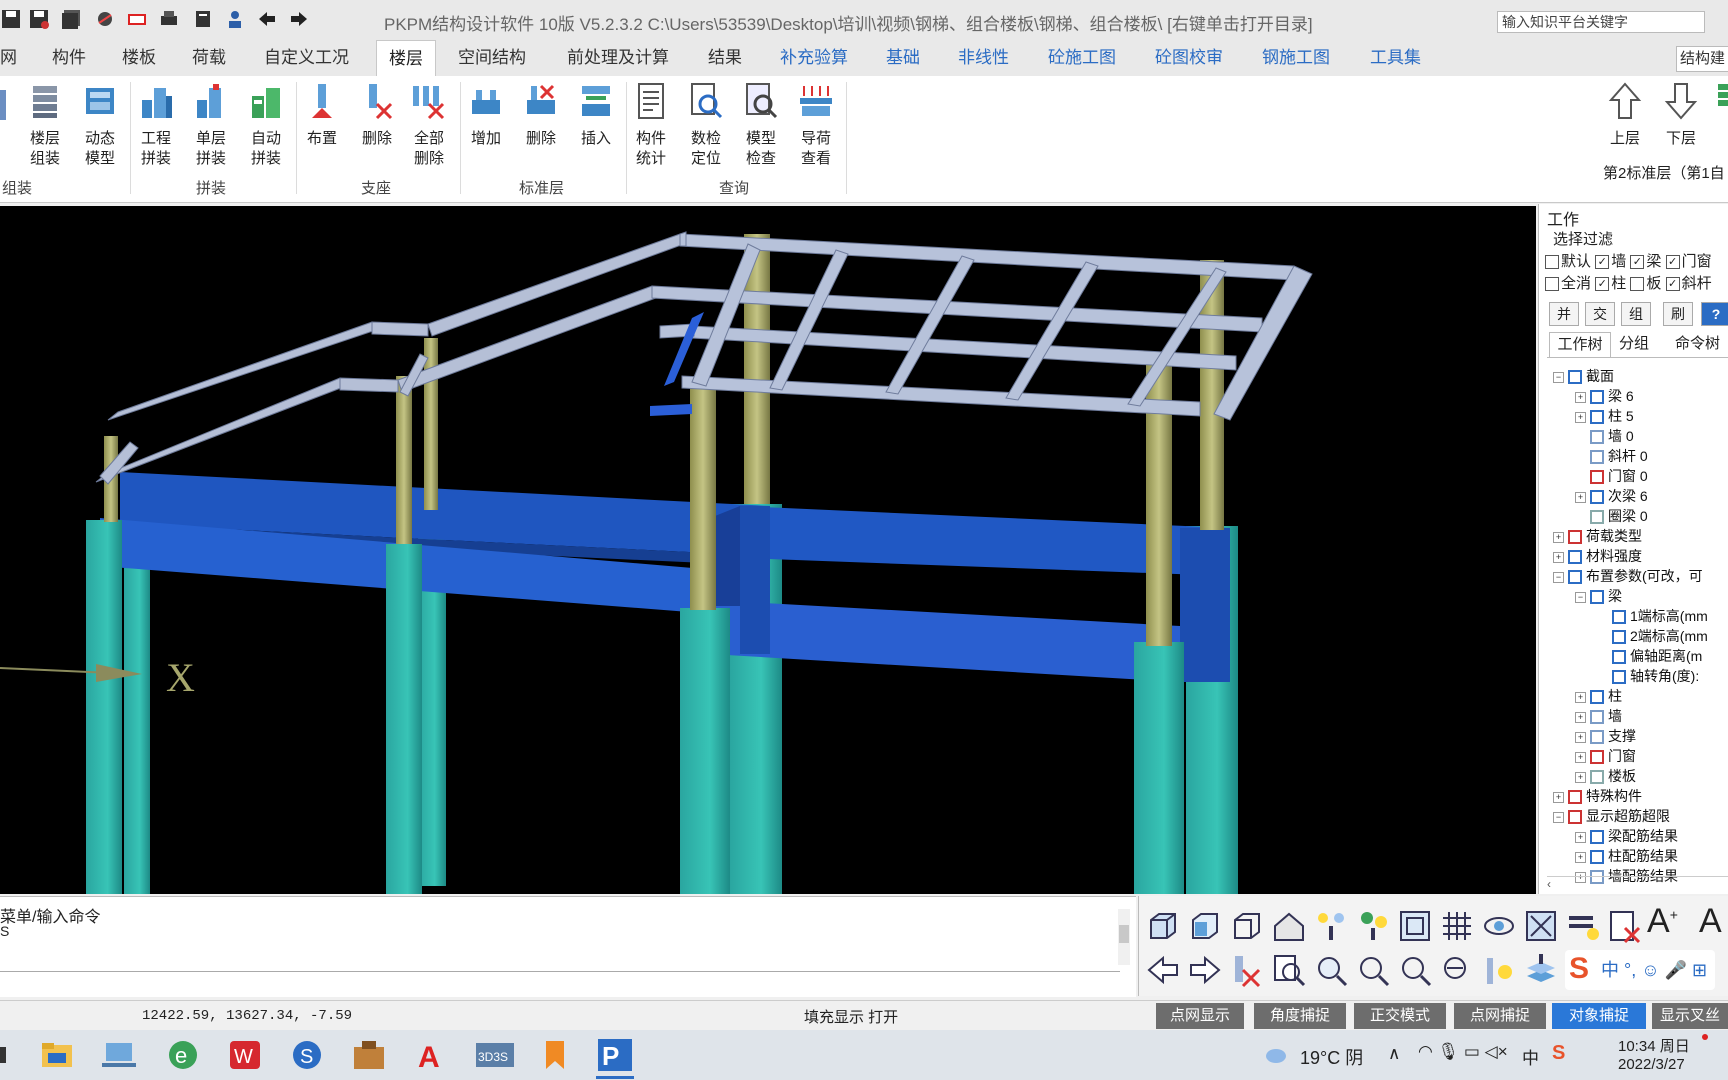 This screenshot has width=1728, height=1080. What do you see at coordinates (1634, 344) in the screenshot?
I see `tab-group: 分组` at bounding box center [1634, 344].